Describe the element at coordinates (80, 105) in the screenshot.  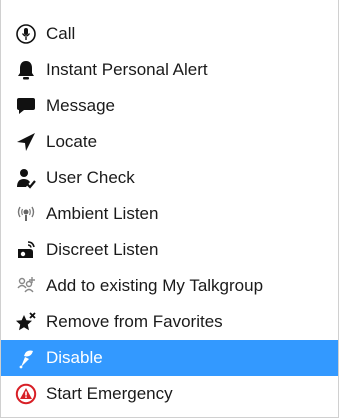
I see `menu-item-label: Message` at that location.